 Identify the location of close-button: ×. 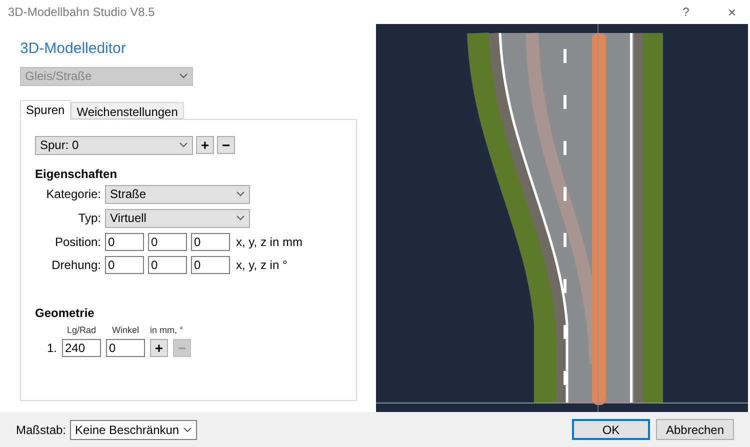
(732, 12).